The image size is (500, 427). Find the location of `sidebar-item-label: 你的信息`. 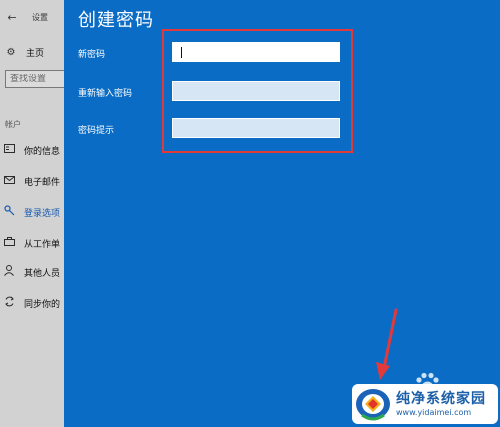

sidebar-item-label: 你的信息 is located at coordinates (42, 151).